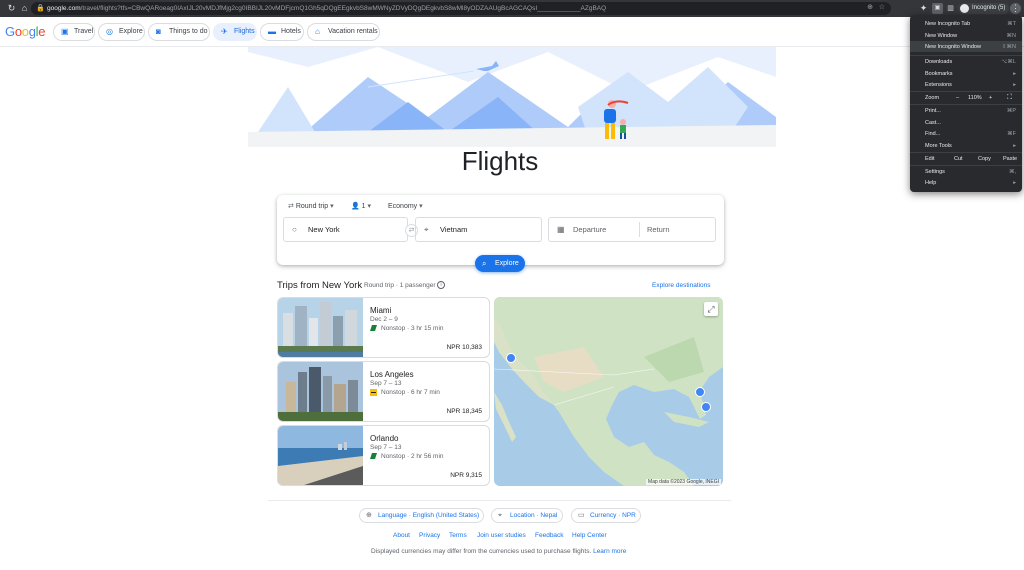 The width and height of the screenshot is (1024, 570). Describe the element at coordinates (410, 392) in the screenshot. I see `trip-stops: Nonstop · 6 hr 7 min` at that location.